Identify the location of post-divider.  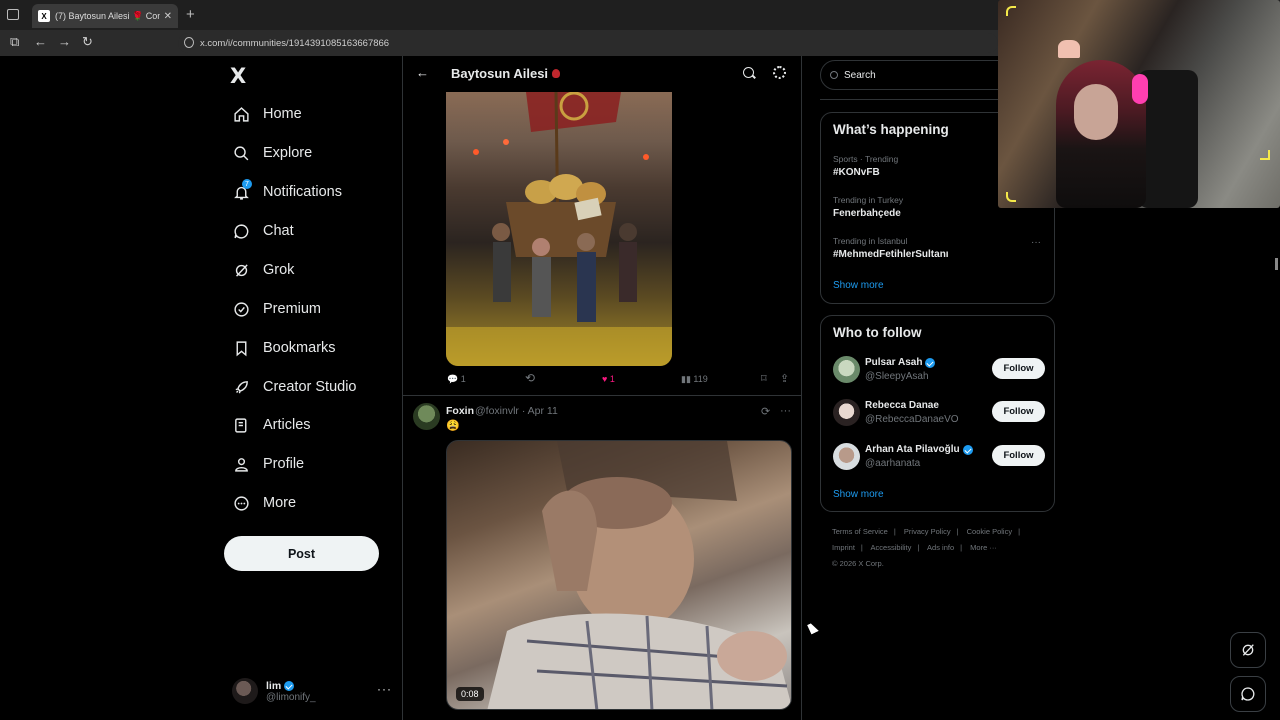
(602, 395).